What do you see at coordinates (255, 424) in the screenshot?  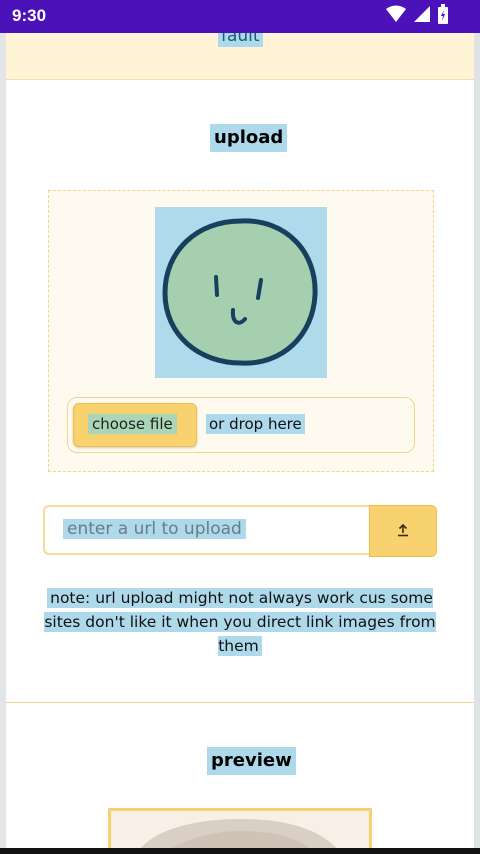 I see `drop-hint: or drop here` at bounding box center [255, 424].